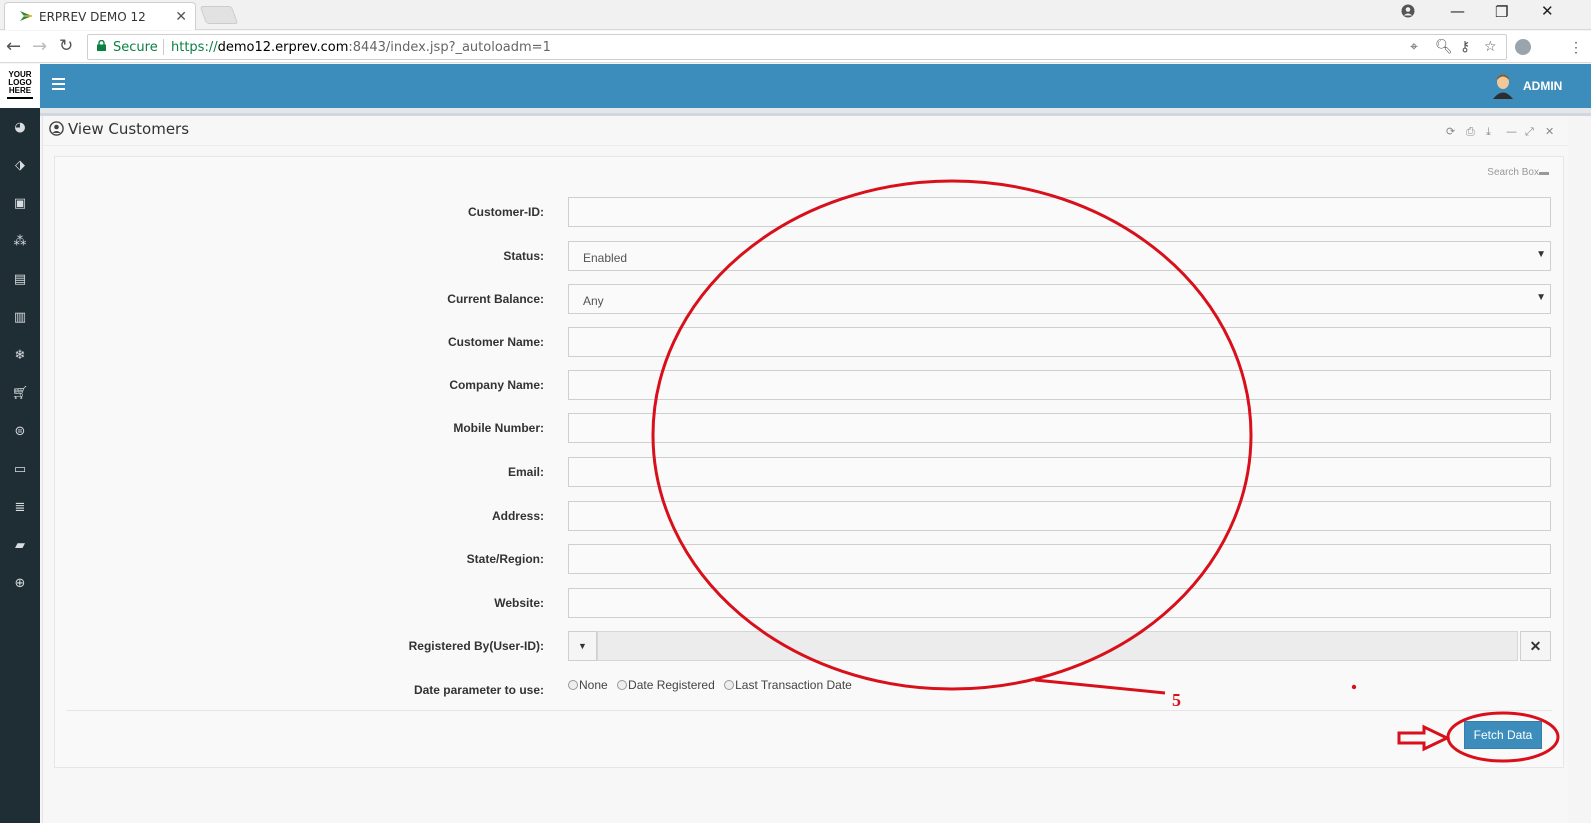  I want to click on mobile-number-row: Mobile Number:, so click(810, 428).